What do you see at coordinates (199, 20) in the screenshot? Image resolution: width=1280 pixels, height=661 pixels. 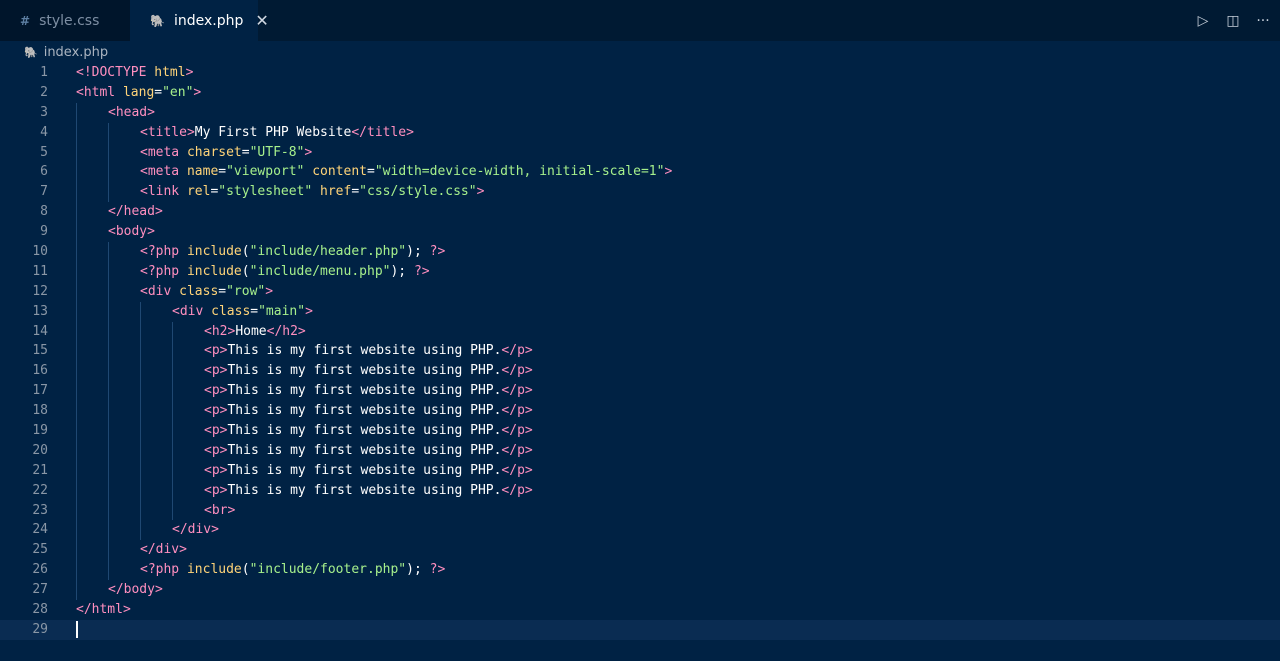 I see `tab-index-php: 🐘 index.php ✕` at bounding box center [199, 20].